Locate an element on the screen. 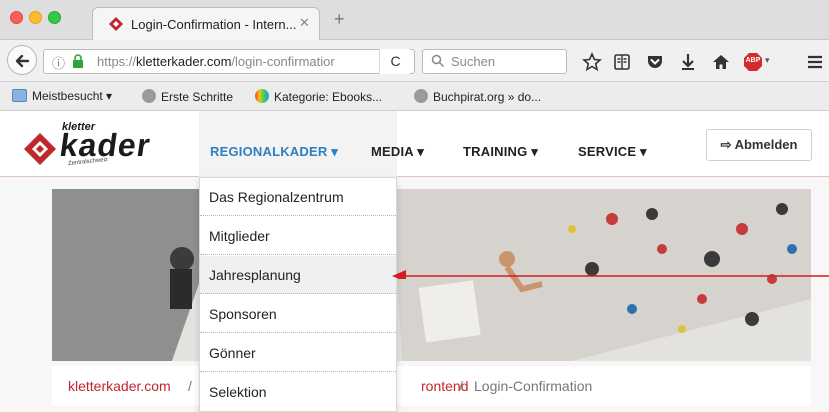 The height and width of the screenshot is (412, 829). menu-item-mitglieder: Mitglieder is located at coordinates (298, 236).